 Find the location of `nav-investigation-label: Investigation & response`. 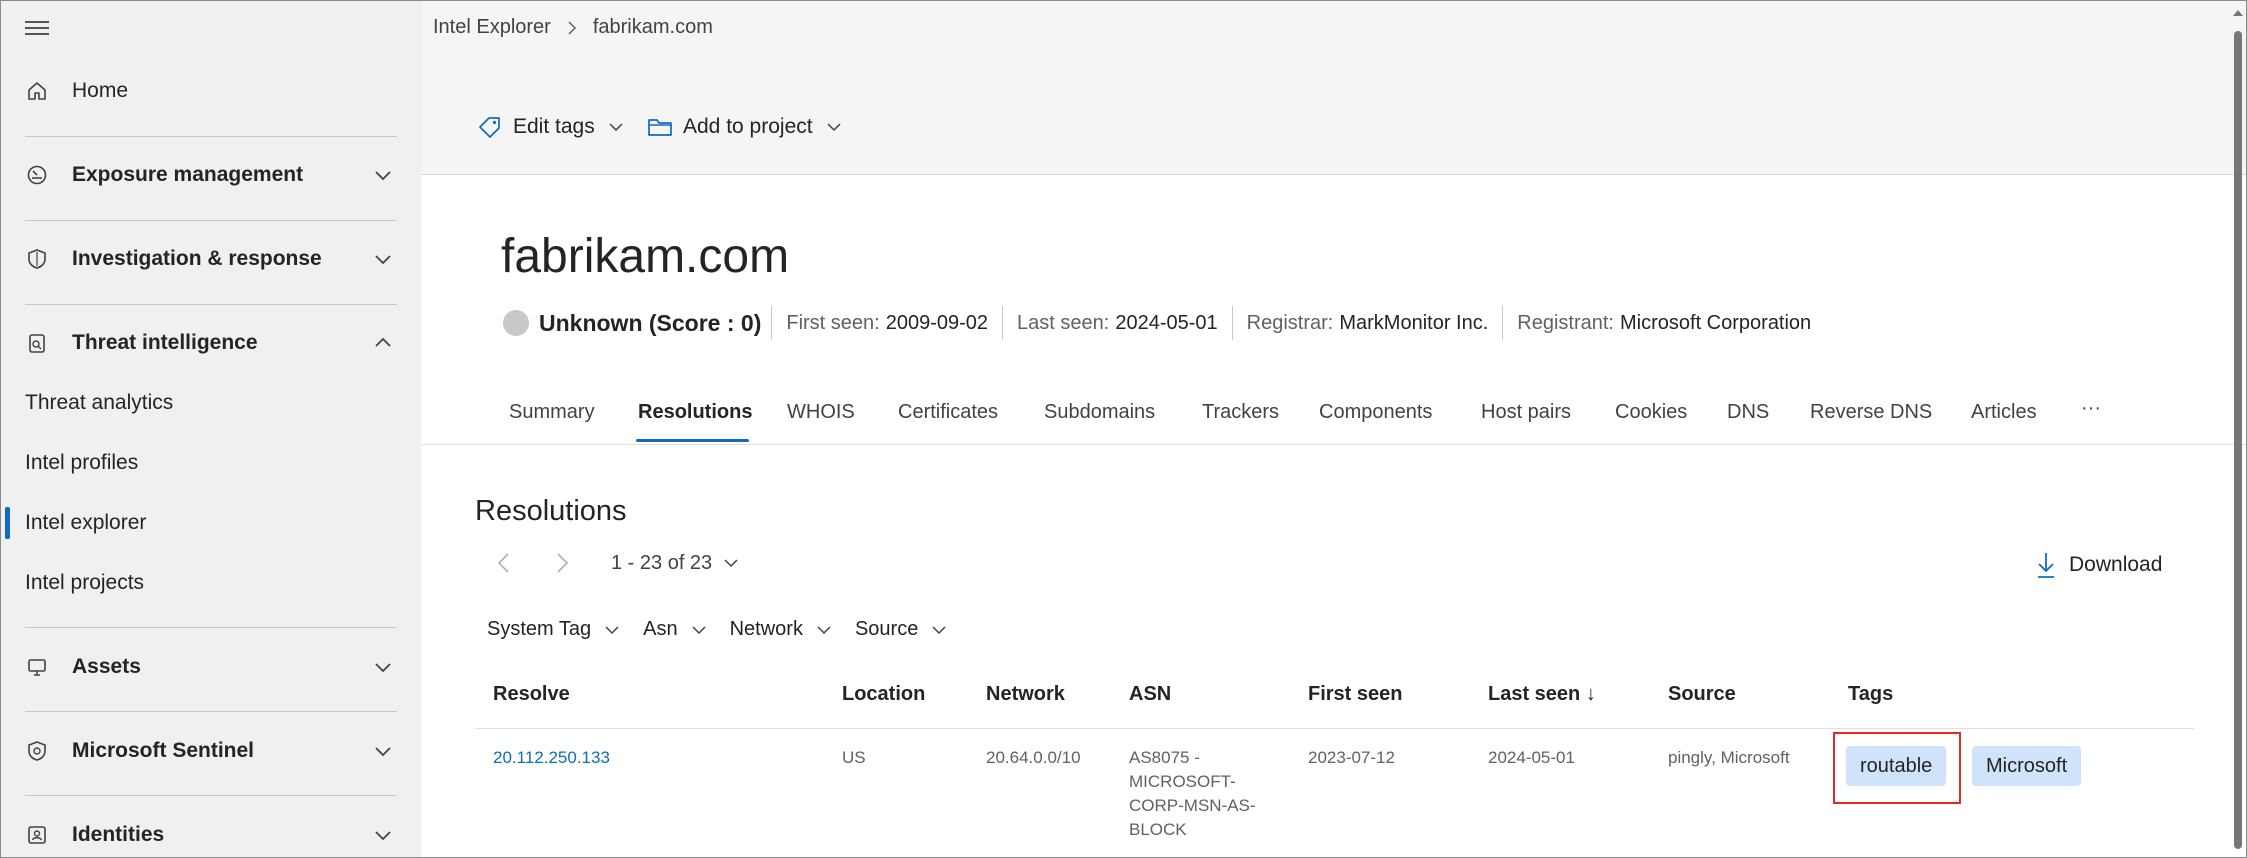

nav-investigation-label: Investigation & response is located at coordinates (197, 258).